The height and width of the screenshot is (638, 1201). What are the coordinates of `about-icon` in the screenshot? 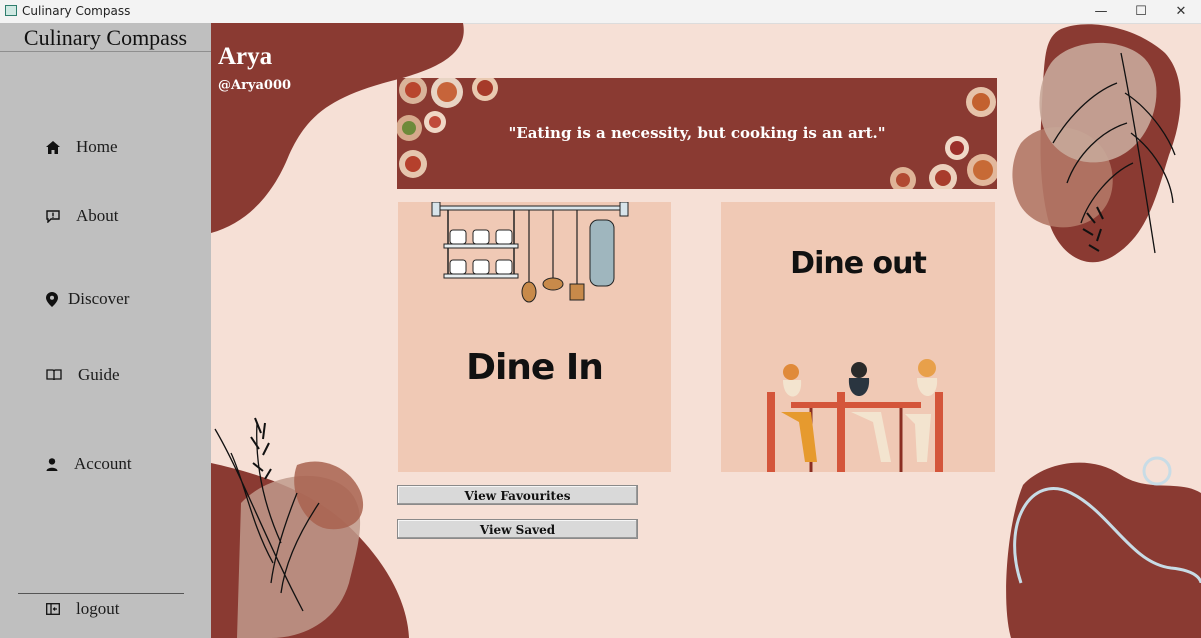 It's located at (53, 216).